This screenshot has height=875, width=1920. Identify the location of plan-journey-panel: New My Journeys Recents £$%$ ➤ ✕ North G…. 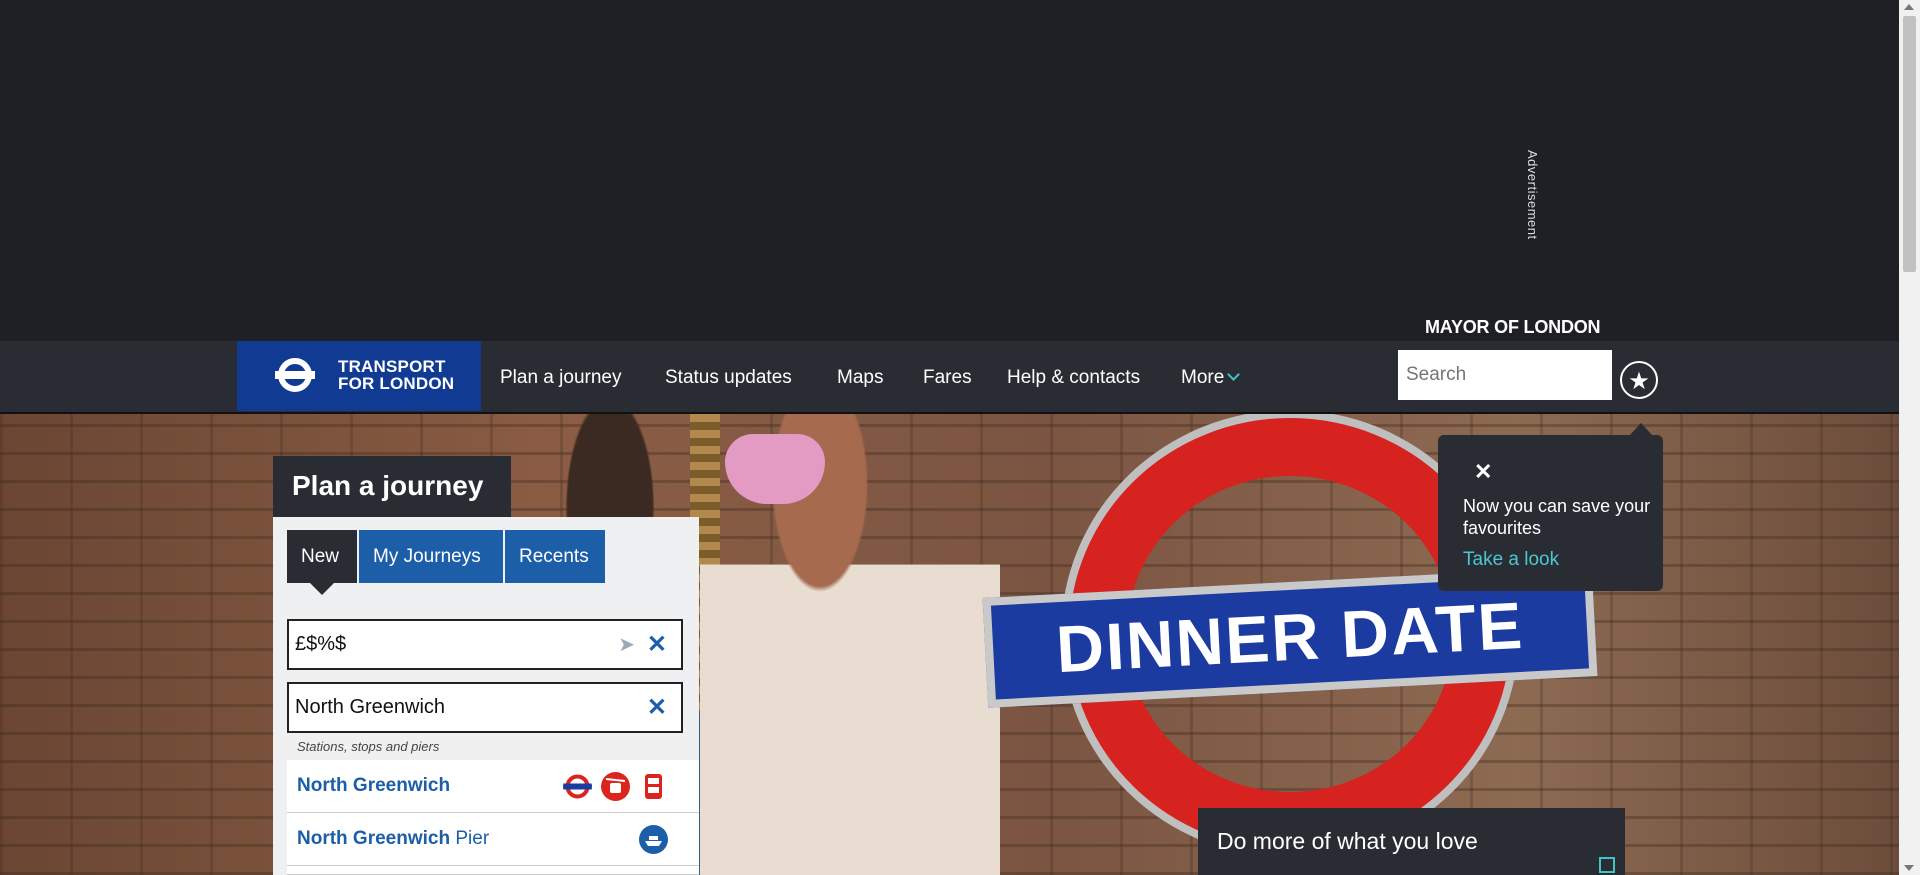
(486, 696).